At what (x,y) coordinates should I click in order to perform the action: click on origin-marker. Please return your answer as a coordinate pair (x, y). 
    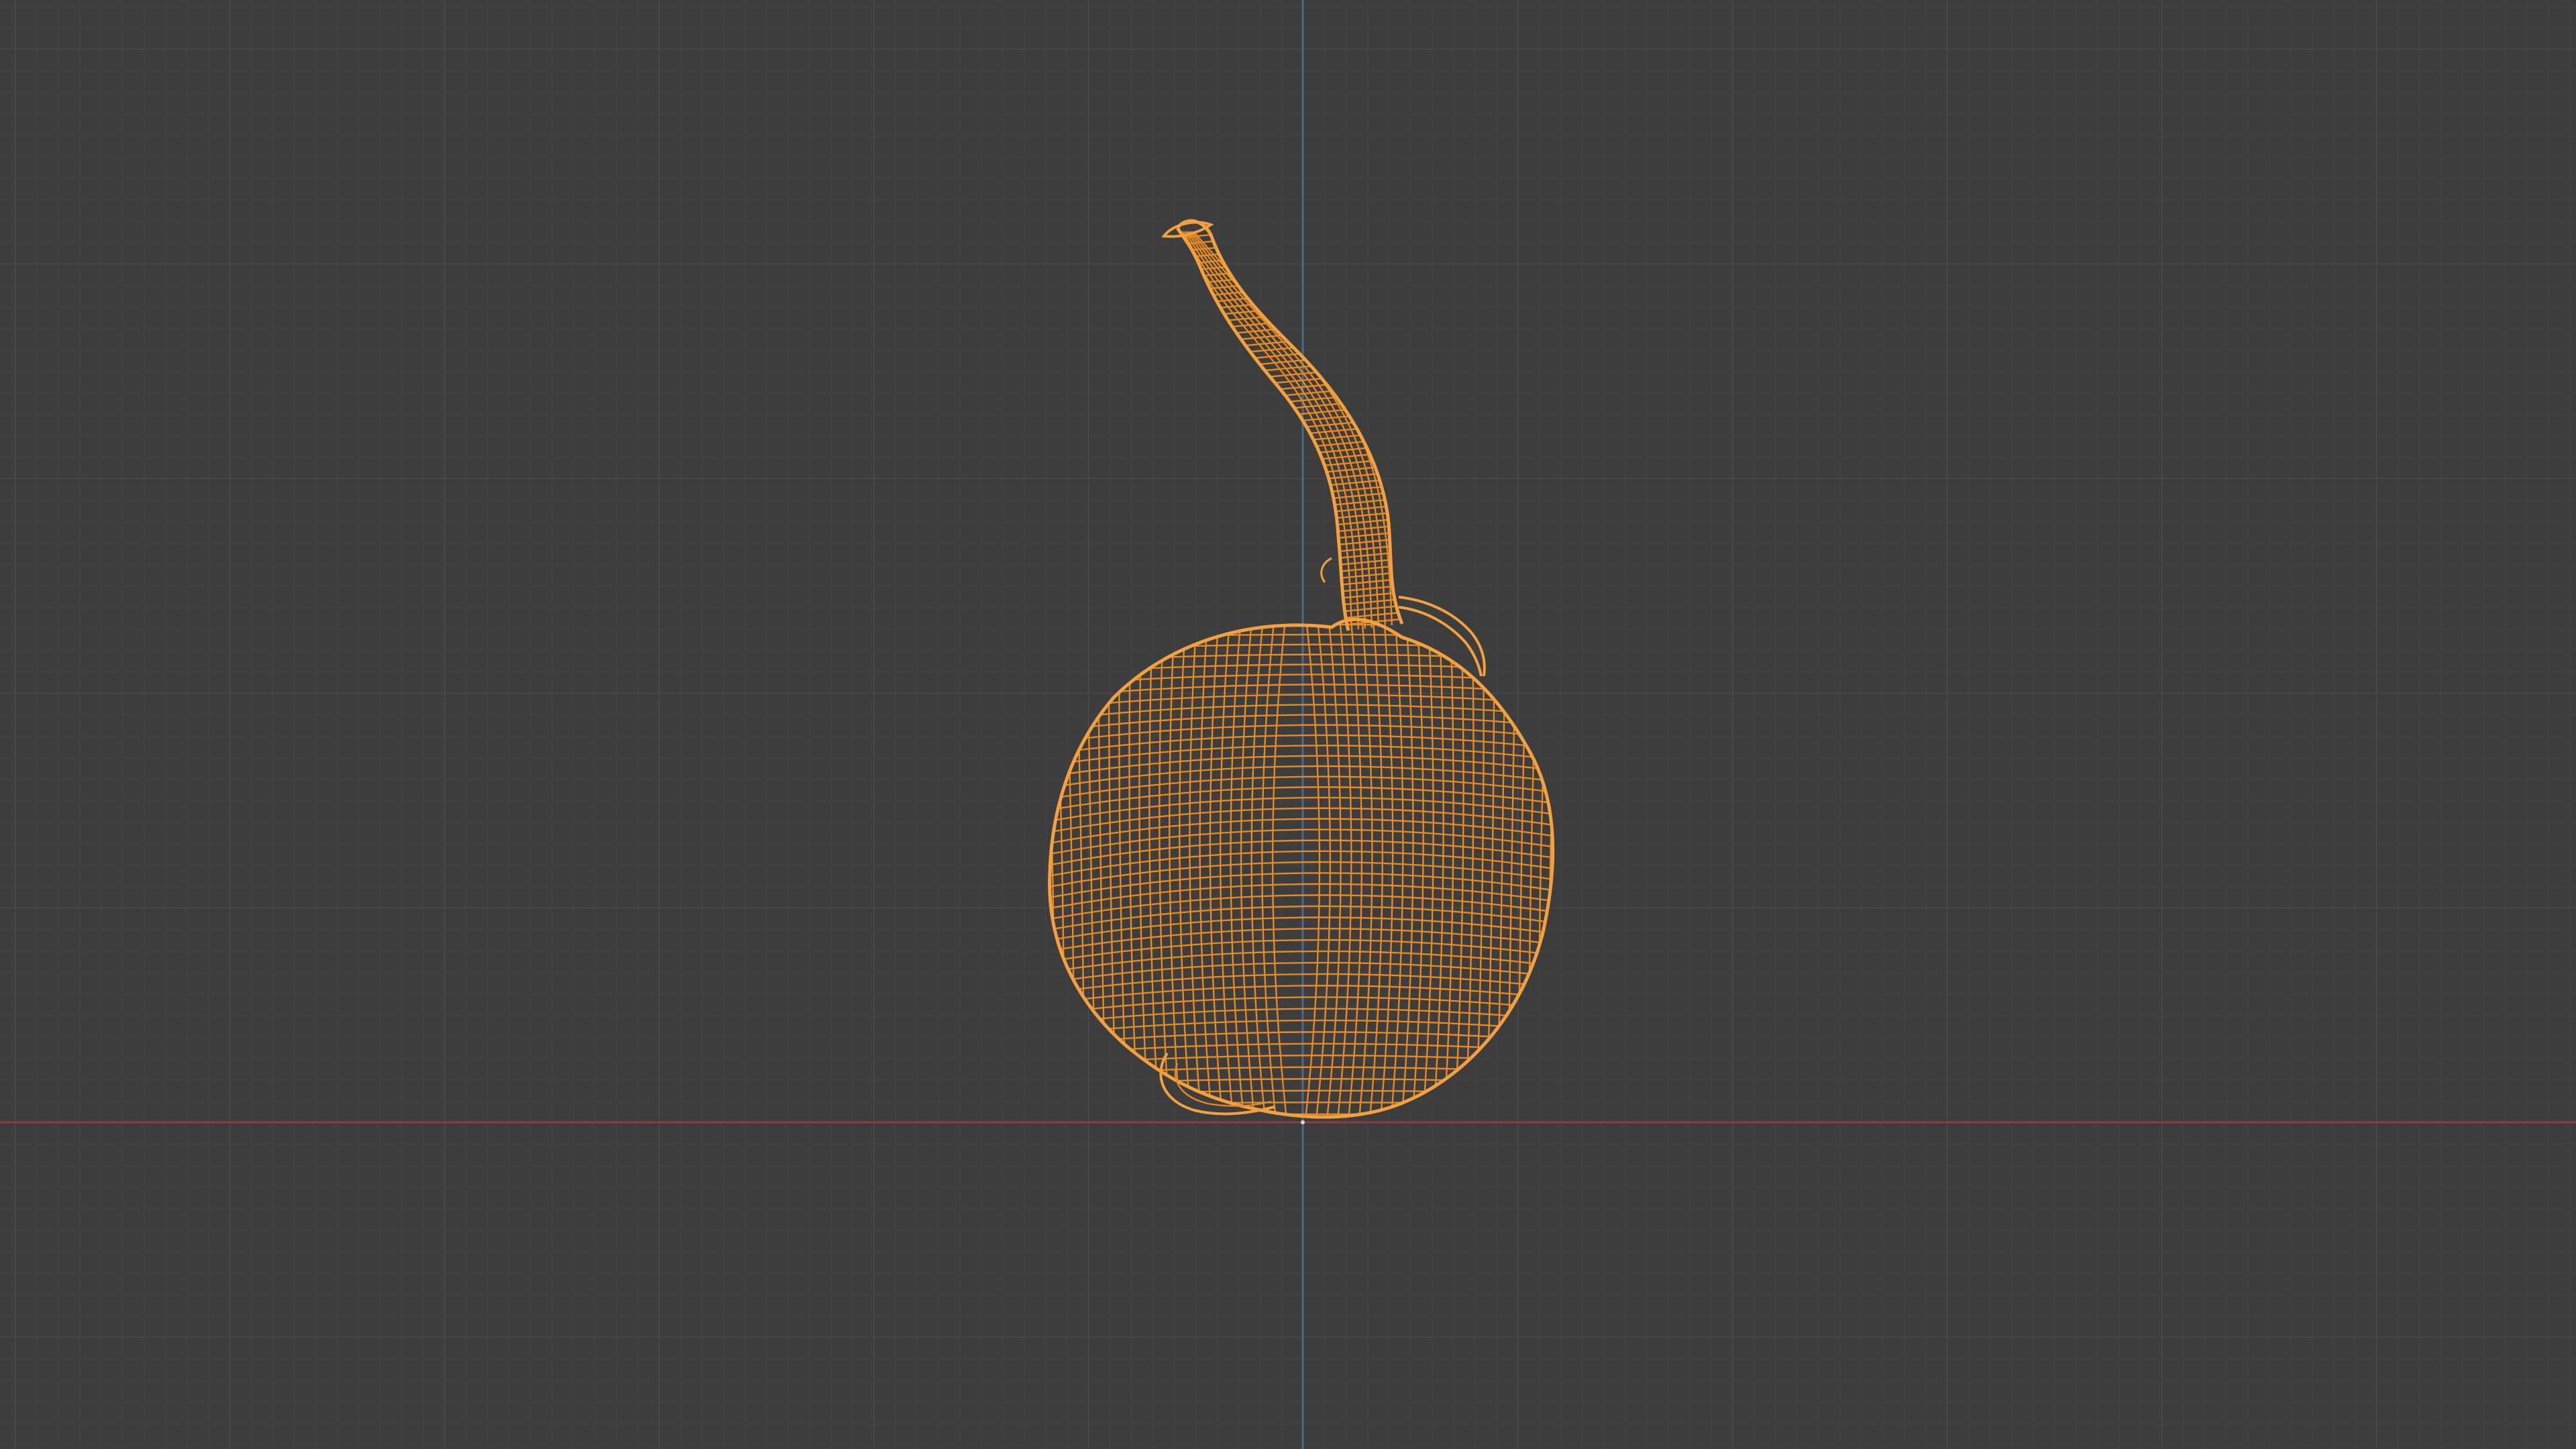
    Looking at the image, I should click on (1303, 1122).